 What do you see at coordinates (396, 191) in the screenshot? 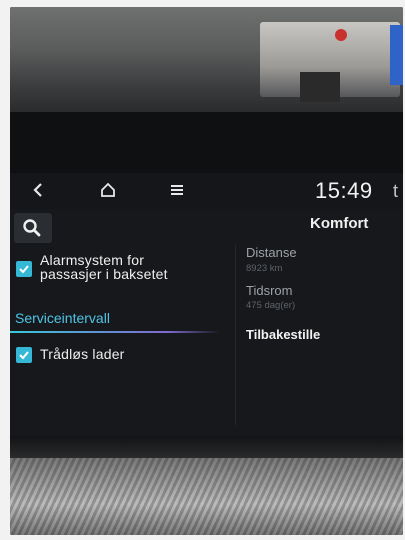
I see `status-text-cutoff: t` at bounding box center [396, 191].